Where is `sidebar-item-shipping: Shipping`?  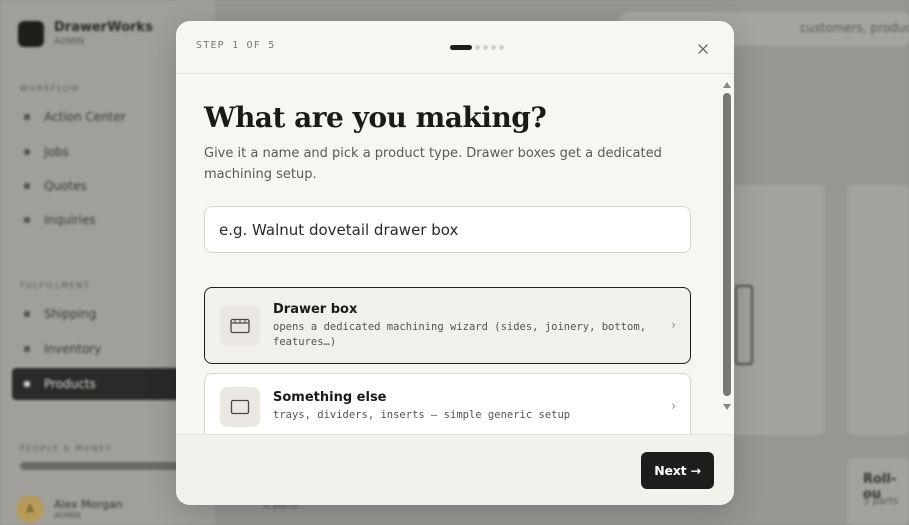 sidebar-item-shipping: Shipping is located at coordinates (60, 314).